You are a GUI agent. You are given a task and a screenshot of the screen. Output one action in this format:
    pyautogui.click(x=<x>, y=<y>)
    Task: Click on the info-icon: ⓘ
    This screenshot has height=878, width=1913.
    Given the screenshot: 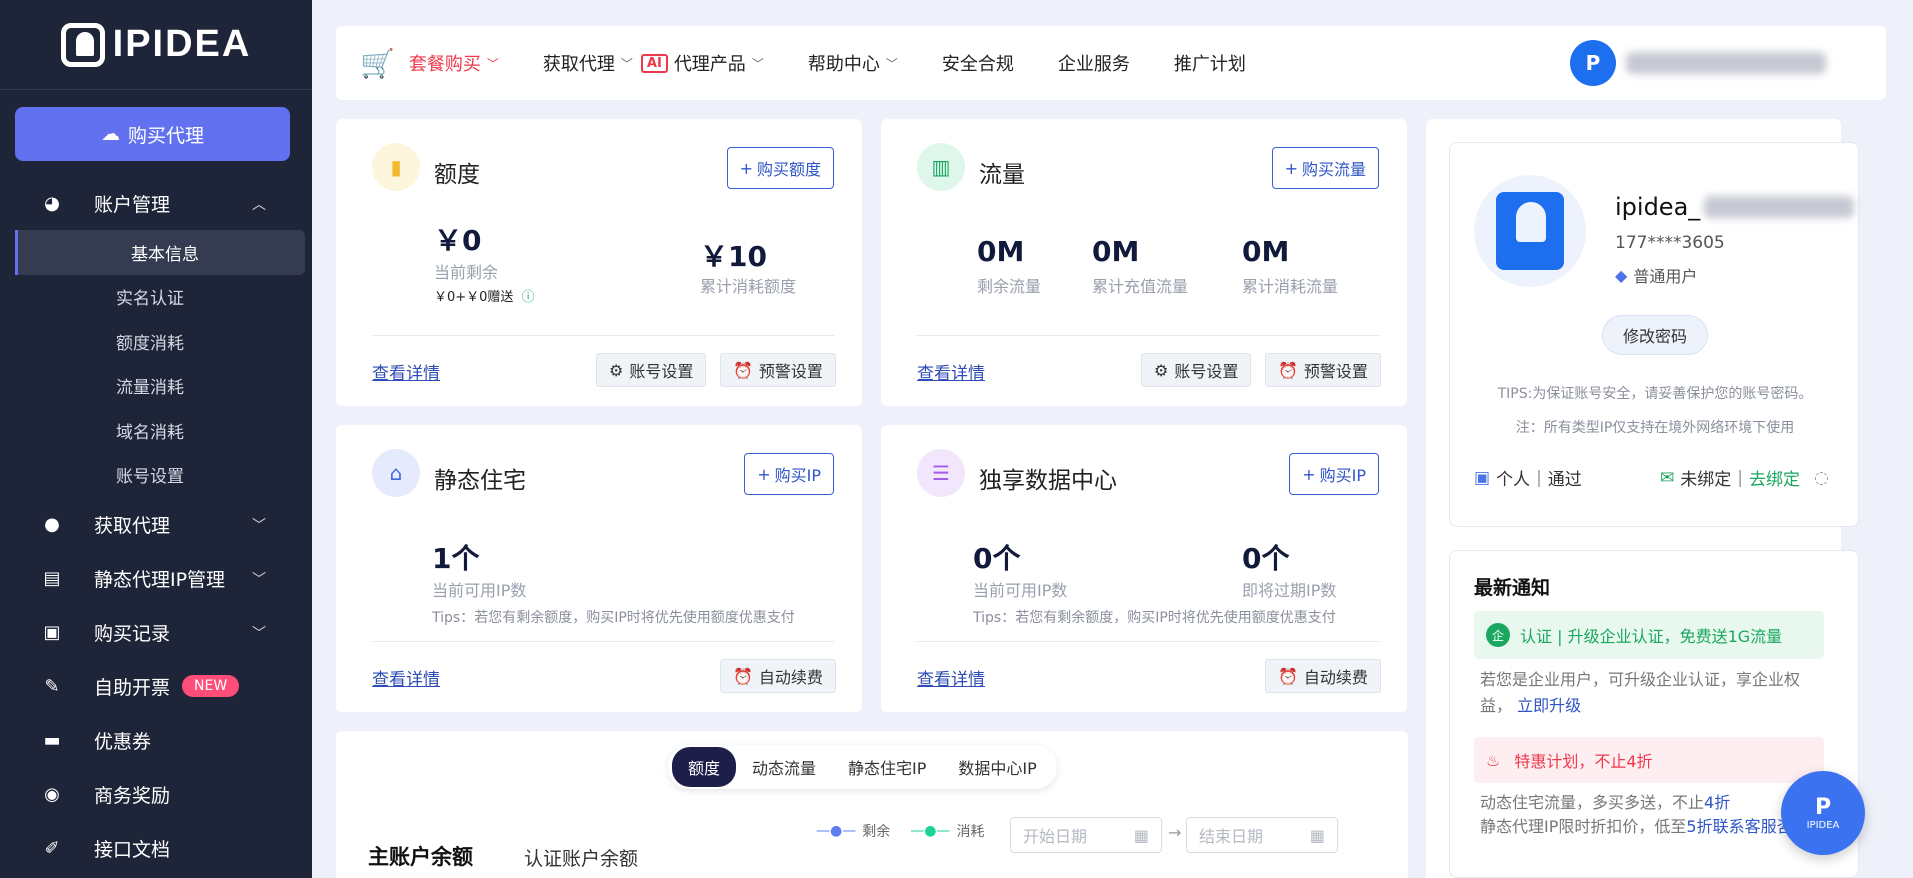 What is the action you would take?
    pyautogui.click(x=528, y=297)
    